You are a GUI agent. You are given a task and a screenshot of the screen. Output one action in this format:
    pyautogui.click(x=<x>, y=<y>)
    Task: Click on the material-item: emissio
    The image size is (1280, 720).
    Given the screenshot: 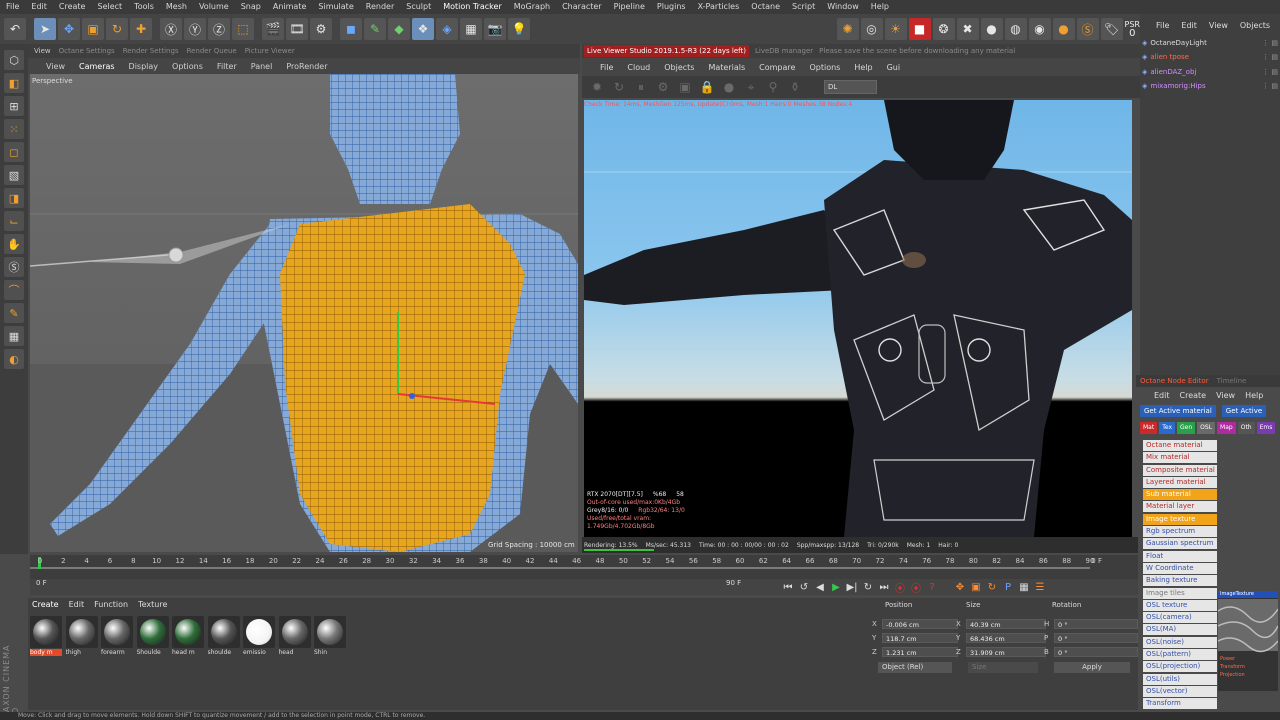 What is the action you would take?
    pyautogui.click(x=259, y=636)
    